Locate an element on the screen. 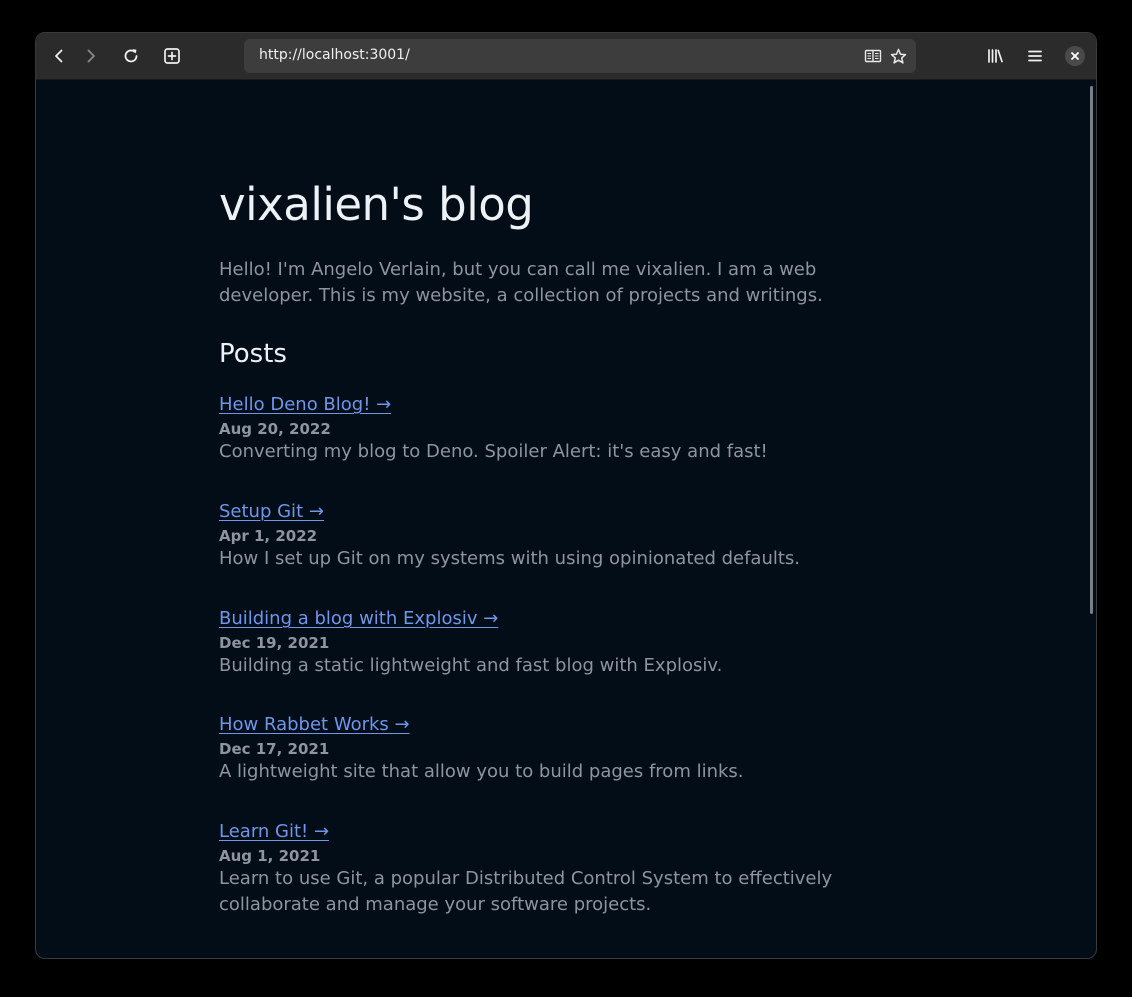 Image resolution: width=1132 pixels, height=997 pixels. post-link: Learn Git! → is located at coordinates (274, 832).